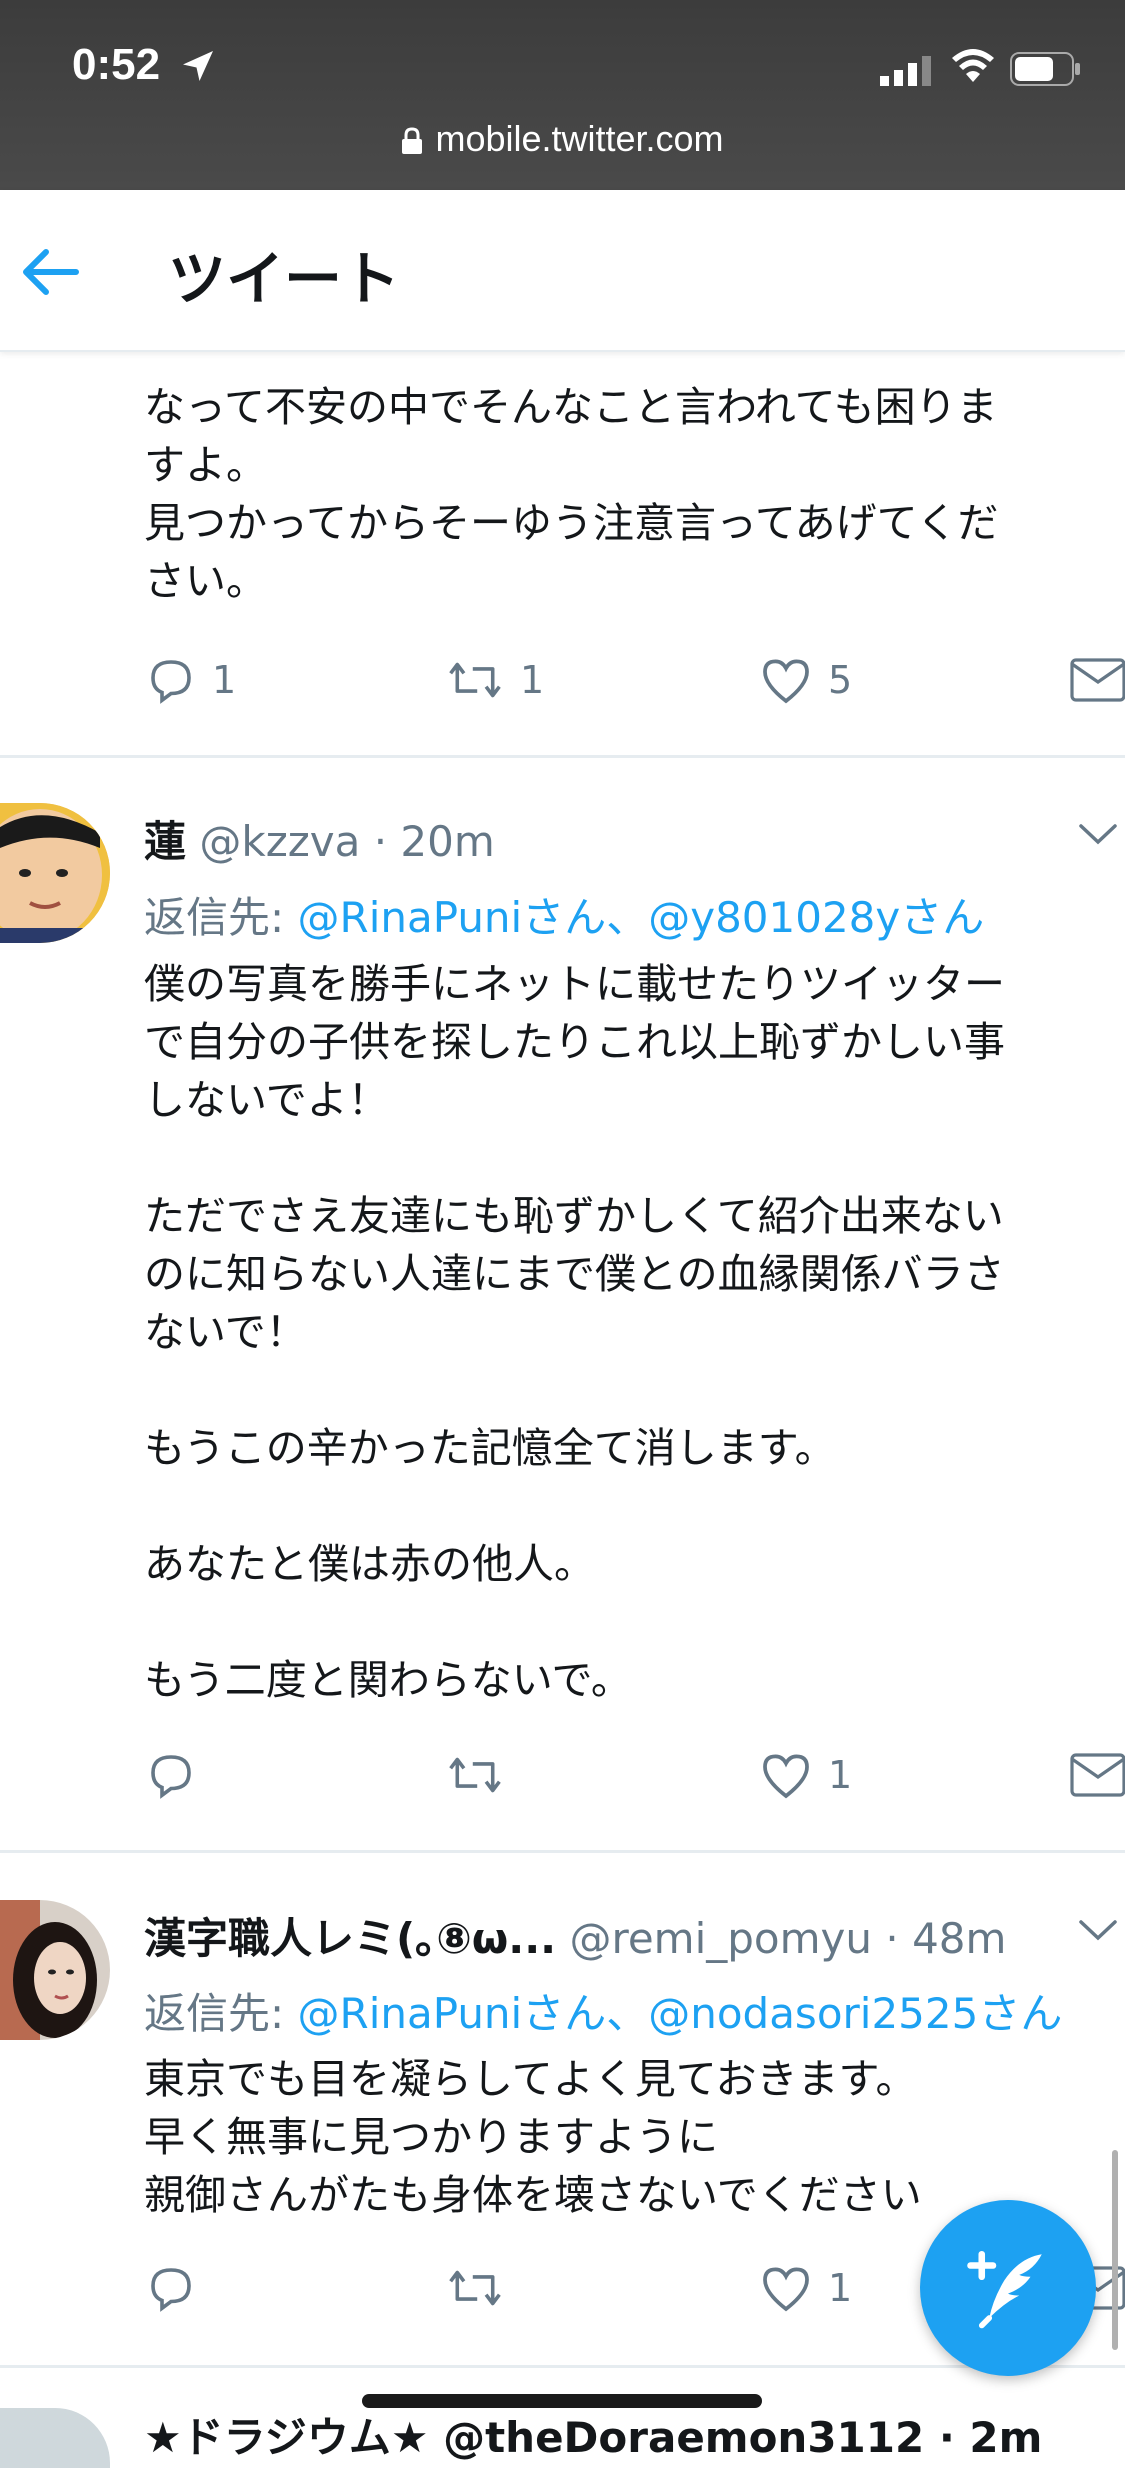 The image size is (1125, 2468). Describe the element at coordinates (165, 841) in the screenshot. I see `author-name: 蓮` at that location.